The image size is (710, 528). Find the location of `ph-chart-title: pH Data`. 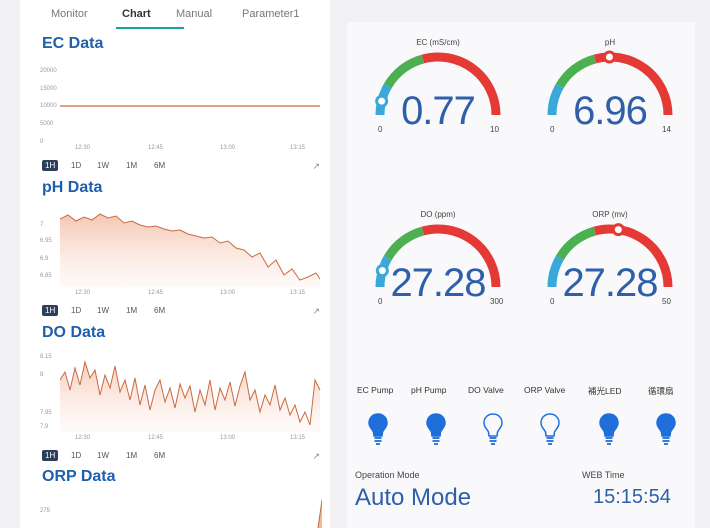

ph-chart-title: pH Data is located at coordinates (72, 187).